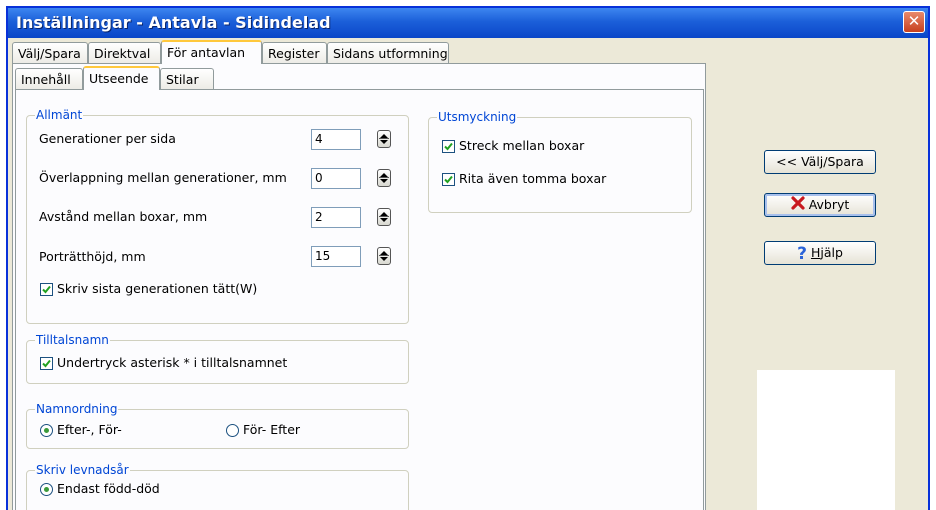 Image resolution: width=936 pixels, height=510 pixels. What do you see at coordinates (46, 430) in the screenshot?
I see `name-order-radio-efter-for` at bounding box center [46, 430].